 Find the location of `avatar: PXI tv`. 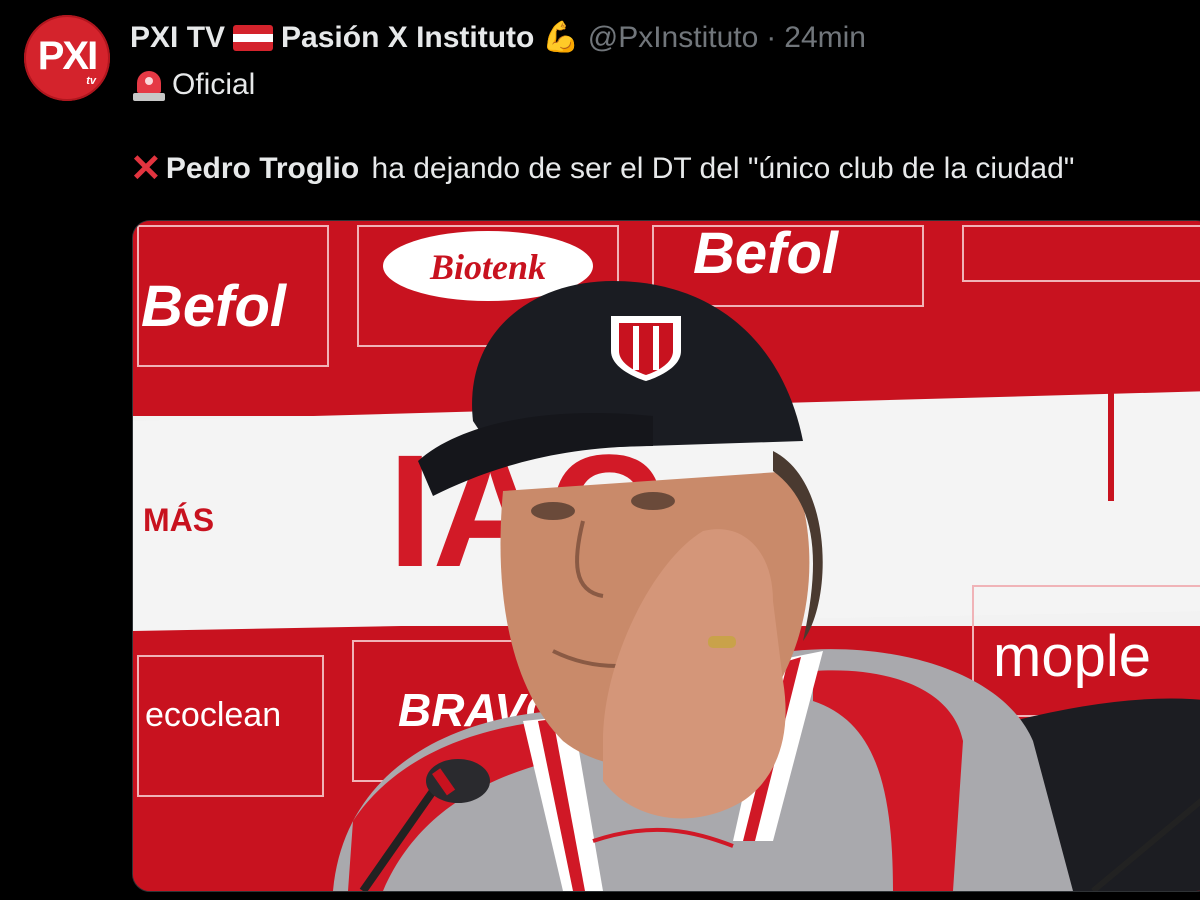

avatar: PXI tv is located at coordinates (67, 58).